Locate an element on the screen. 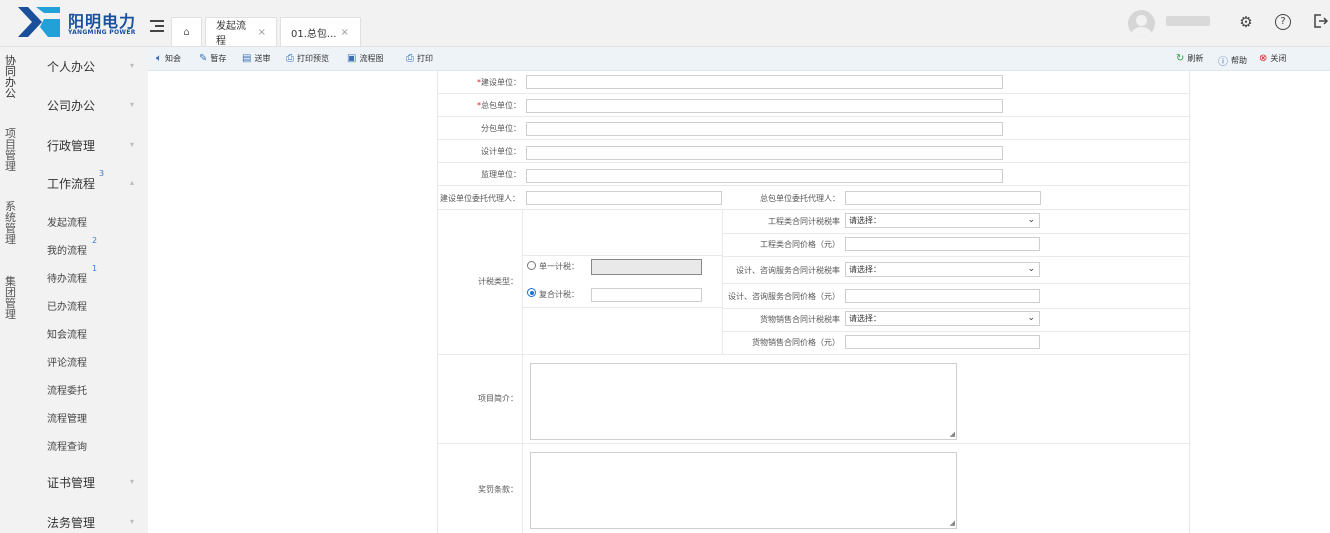 The height and width of the screenshot is (533, 1330). supervision-unit-input is located at coordinates (764, 176).